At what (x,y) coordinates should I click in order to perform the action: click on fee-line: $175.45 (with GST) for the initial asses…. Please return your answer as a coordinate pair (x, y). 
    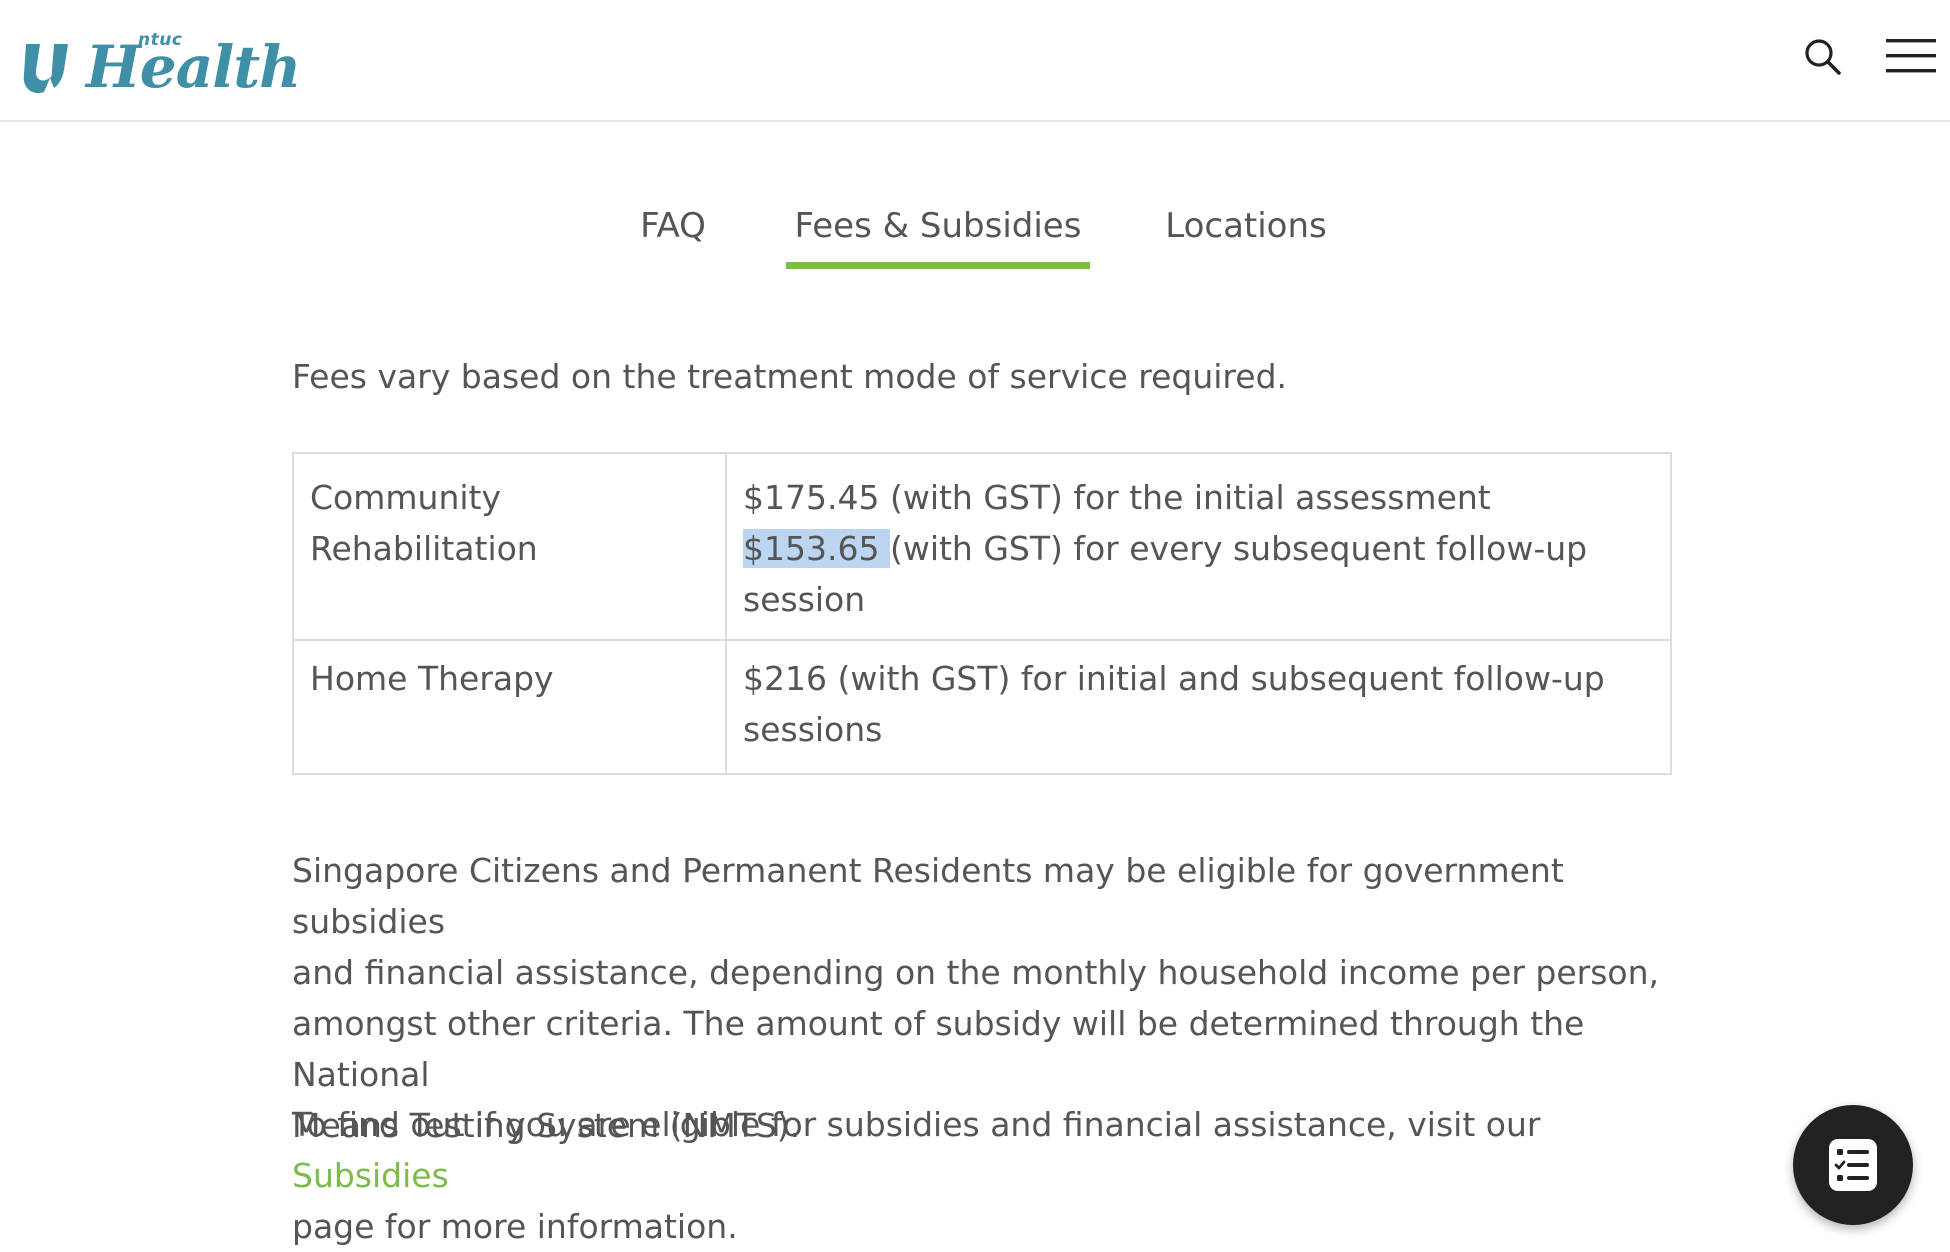
    Looking at the image, I should click on (1117, 497).